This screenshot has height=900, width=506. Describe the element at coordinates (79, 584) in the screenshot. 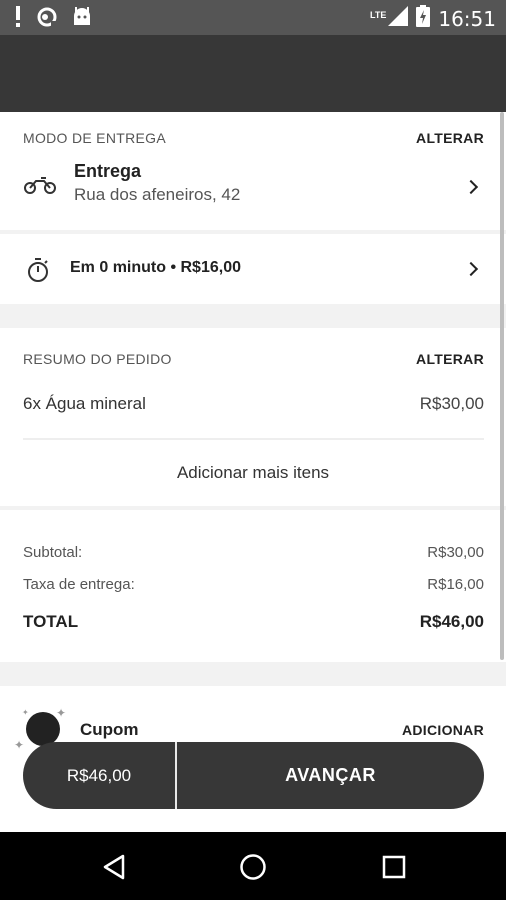

I see `delivery-fee-label: Taxa de entrega:` at that location.